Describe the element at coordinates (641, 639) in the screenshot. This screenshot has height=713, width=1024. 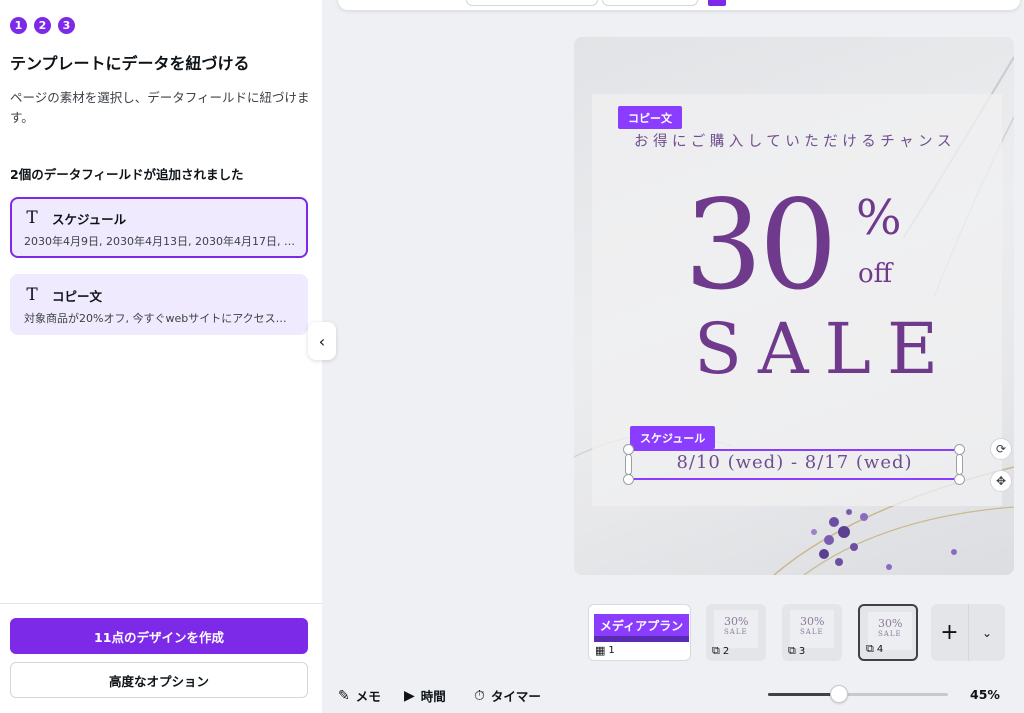
I see `banner-subline` at that location.